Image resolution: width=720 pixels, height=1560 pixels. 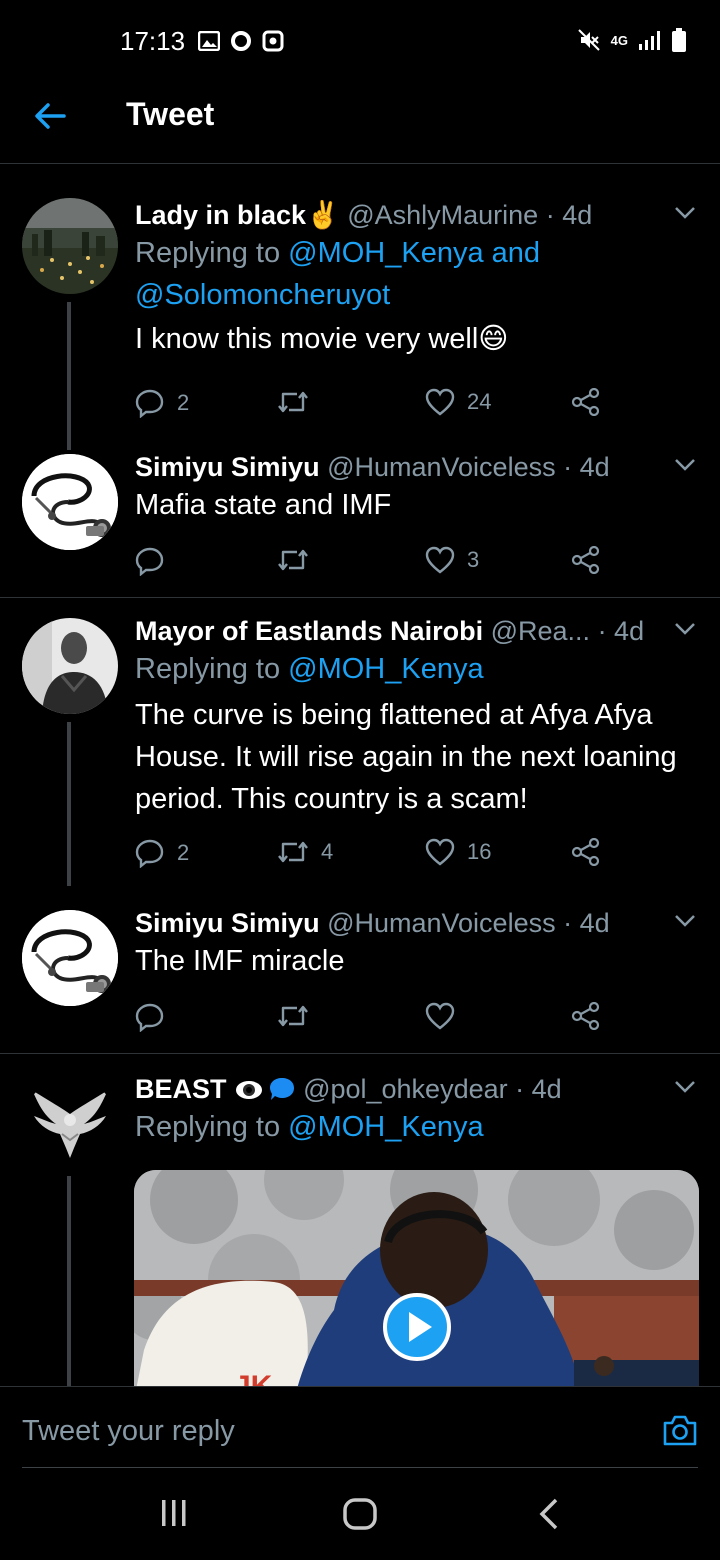 What do you see at coordinates (170, 114) in the screenshot?
I see `page-title: Tweet` at bounding box center [170, 114].